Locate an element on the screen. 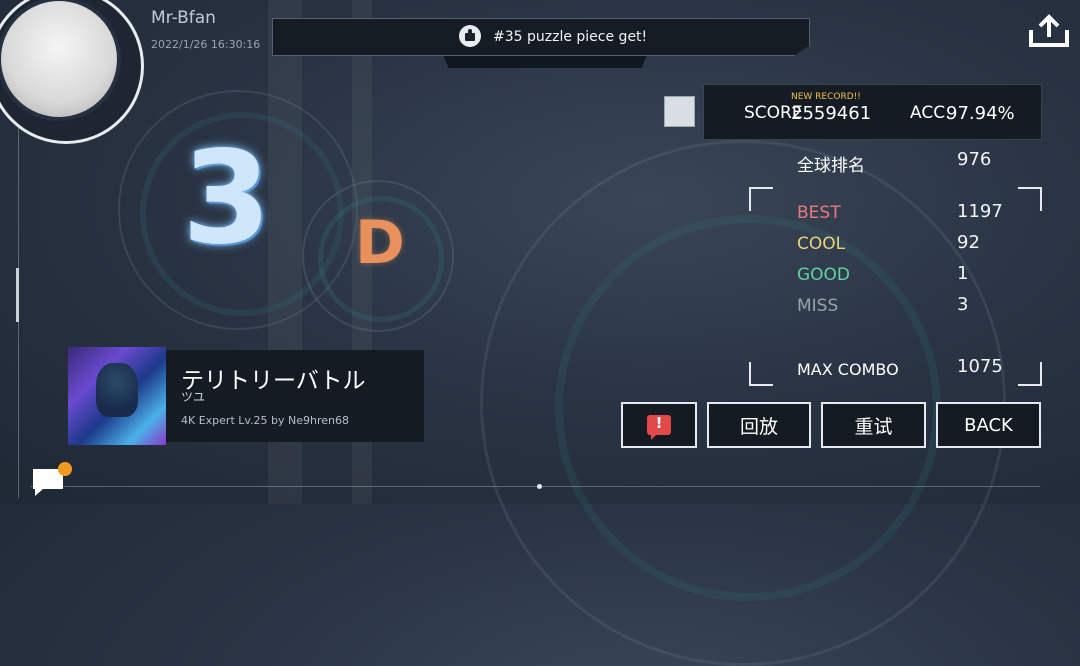 This screenshot has height=666, width=1080. page-indicator-dot is located at coordinates (539, 486).